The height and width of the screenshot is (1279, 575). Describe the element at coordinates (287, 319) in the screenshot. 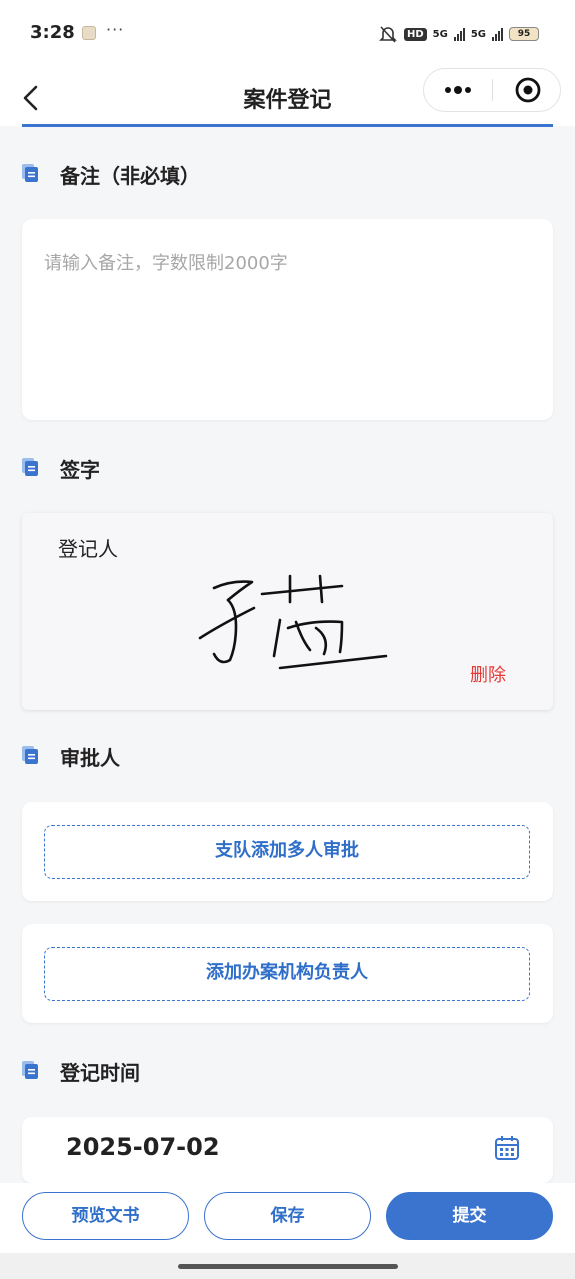

I see `remark-input` at that location.